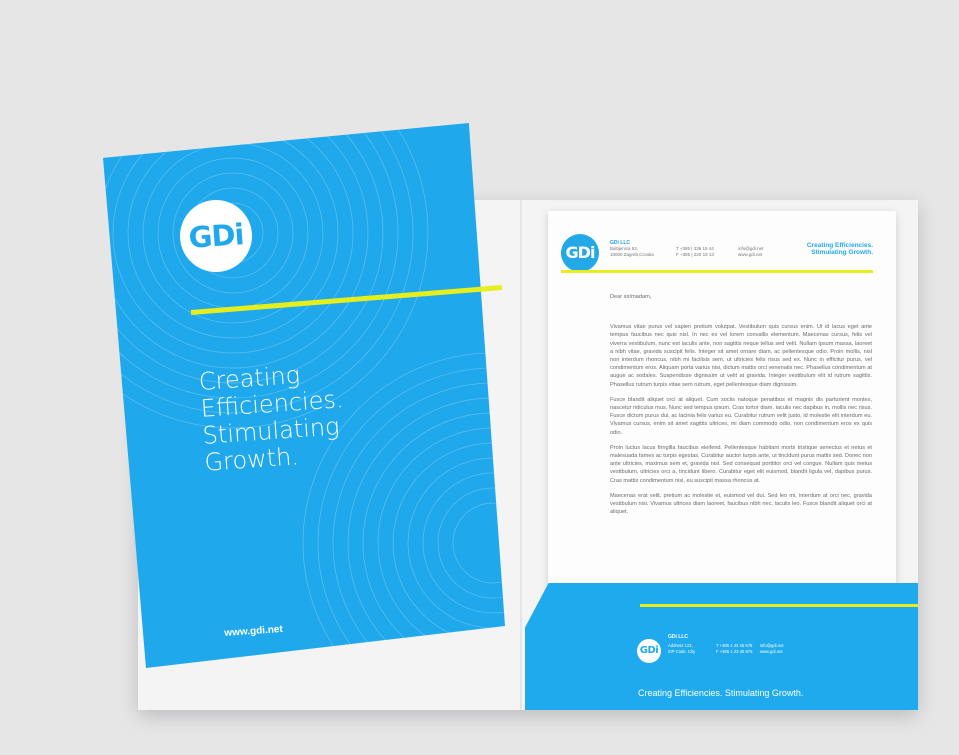 The width and height of the screenshot is (959, 755). What do you see at coordinates (734, 648) in the screenshot?
I see `pocket-phone: T +385 1 23 45 678 F +385 1 23 45 678` at bounding box center [734, 648].